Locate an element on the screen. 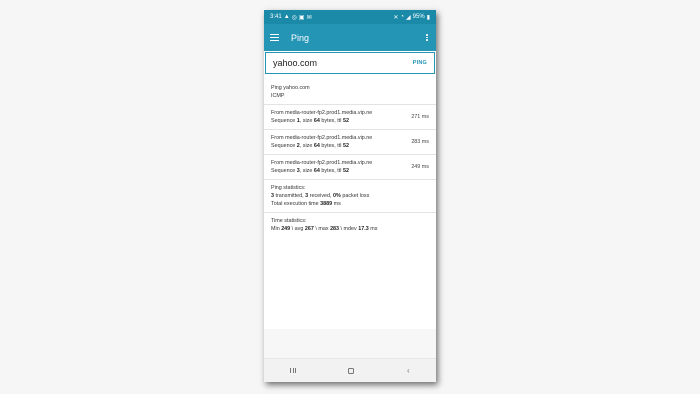 The height and width of the screenshot is (394, 700). warning-icon: ▲ is located at coordinates (286, 17).